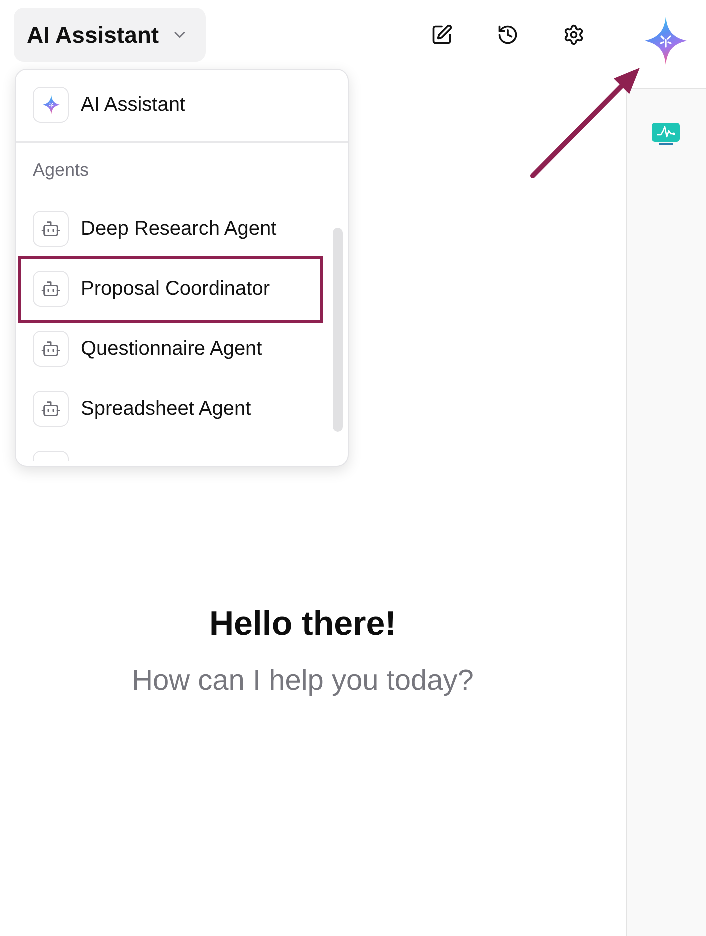 The width and height of the screenshot is (706, 936). Describe the element at coordinates (182, 105) in the screenshot. I see `menu-item: AI Assistant` at that location.